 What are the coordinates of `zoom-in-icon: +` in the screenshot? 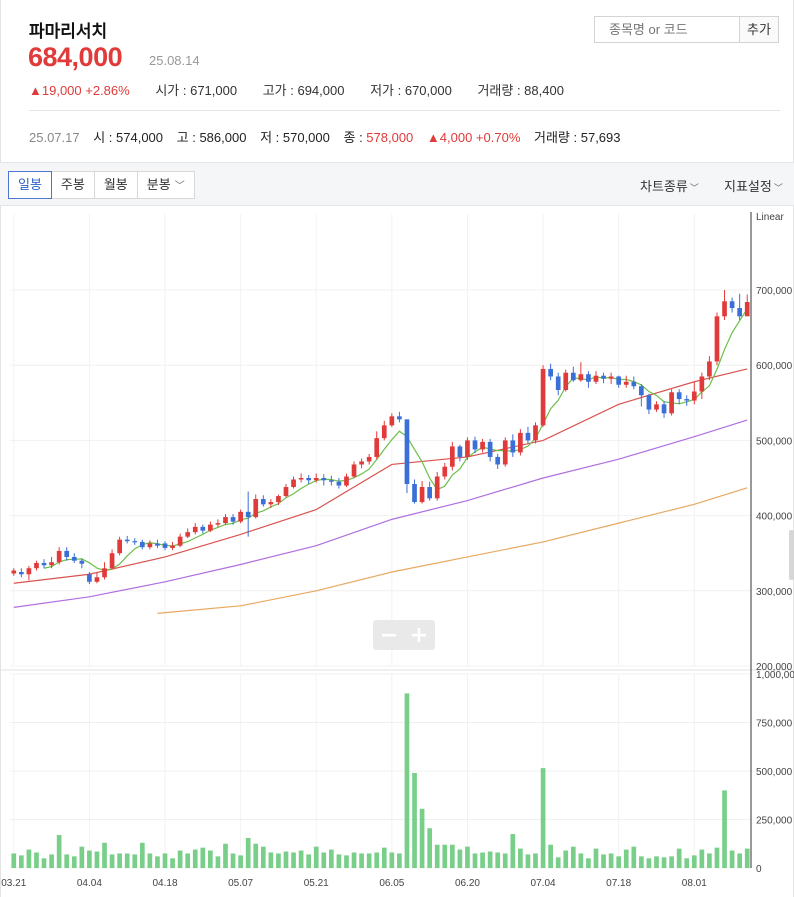 It's located at (419, 635).